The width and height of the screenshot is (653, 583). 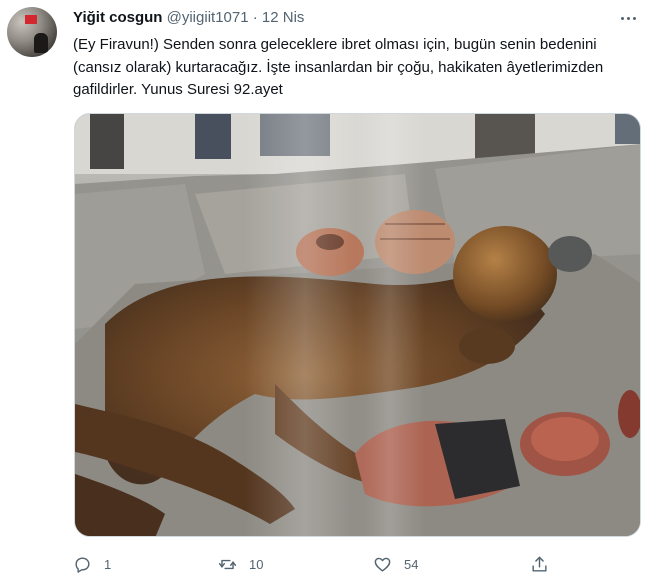 What do you see at coordinates (117, 17) in the screenshot?
I see `author-name: Yiğit cosgun` at bounding box center [117, 17].